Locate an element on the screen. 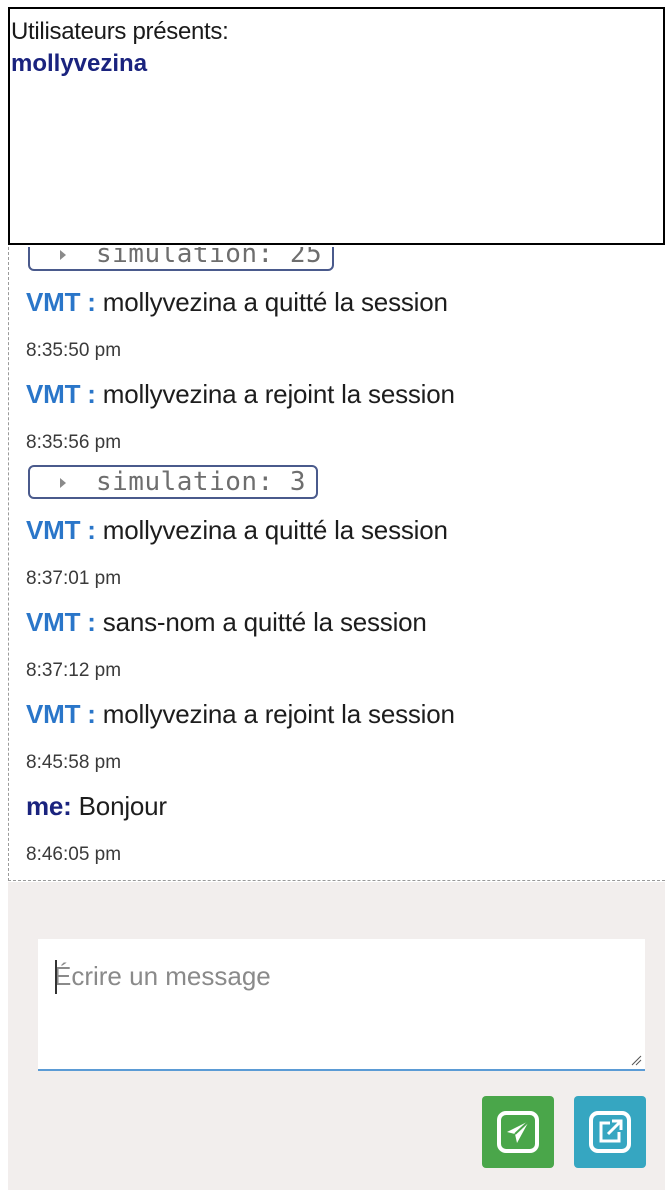 The width and height of the screenshot is (665, 1190). message-timestamp: 8:45:58 pm is located at coordinates (74, 762).